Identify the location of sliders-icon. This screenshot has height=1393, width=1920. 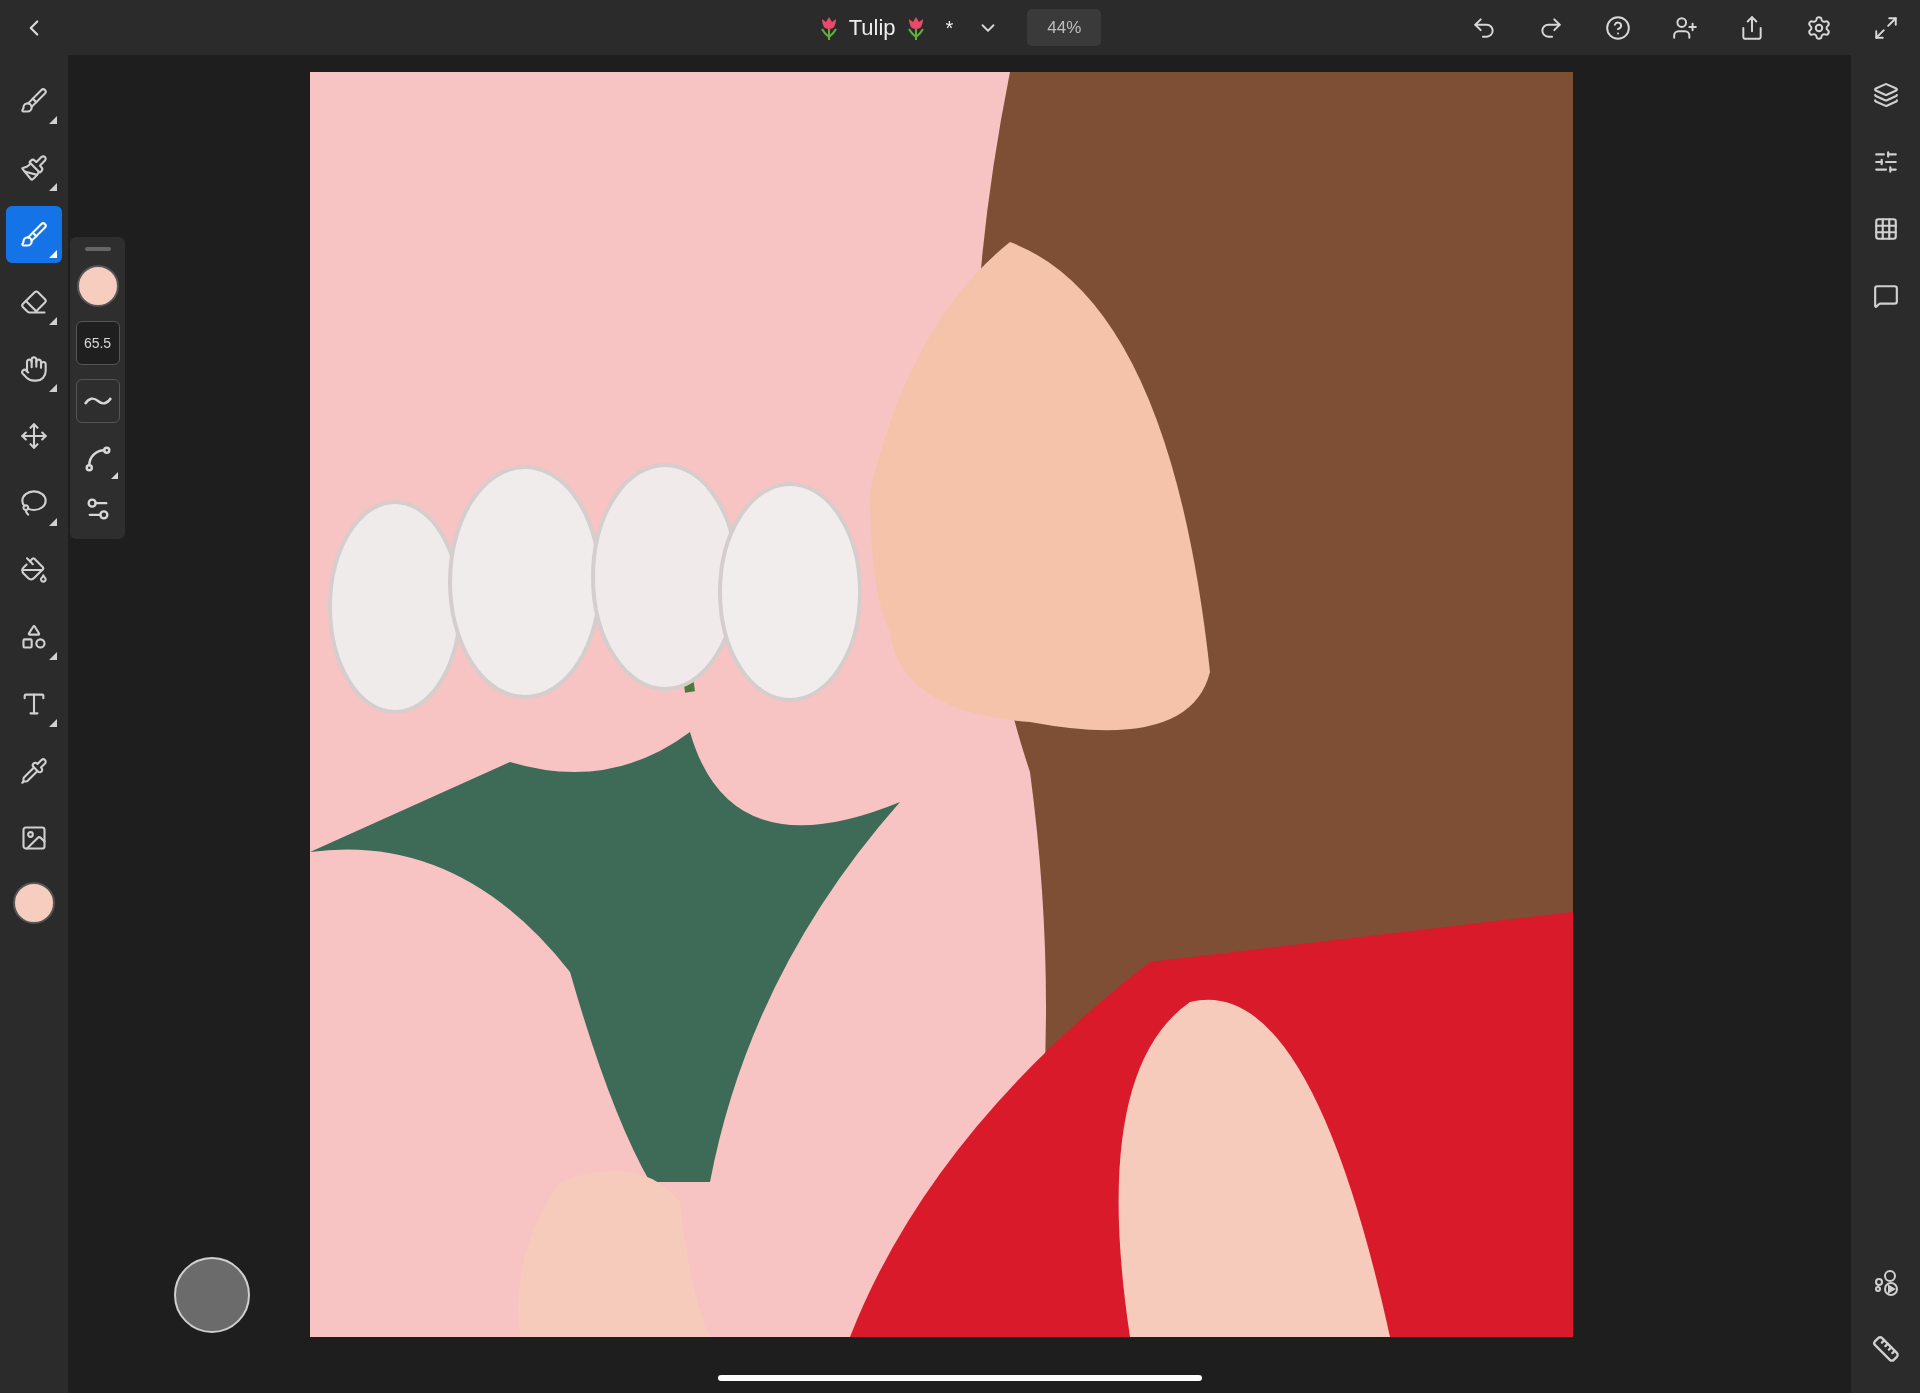
(1885, 162).